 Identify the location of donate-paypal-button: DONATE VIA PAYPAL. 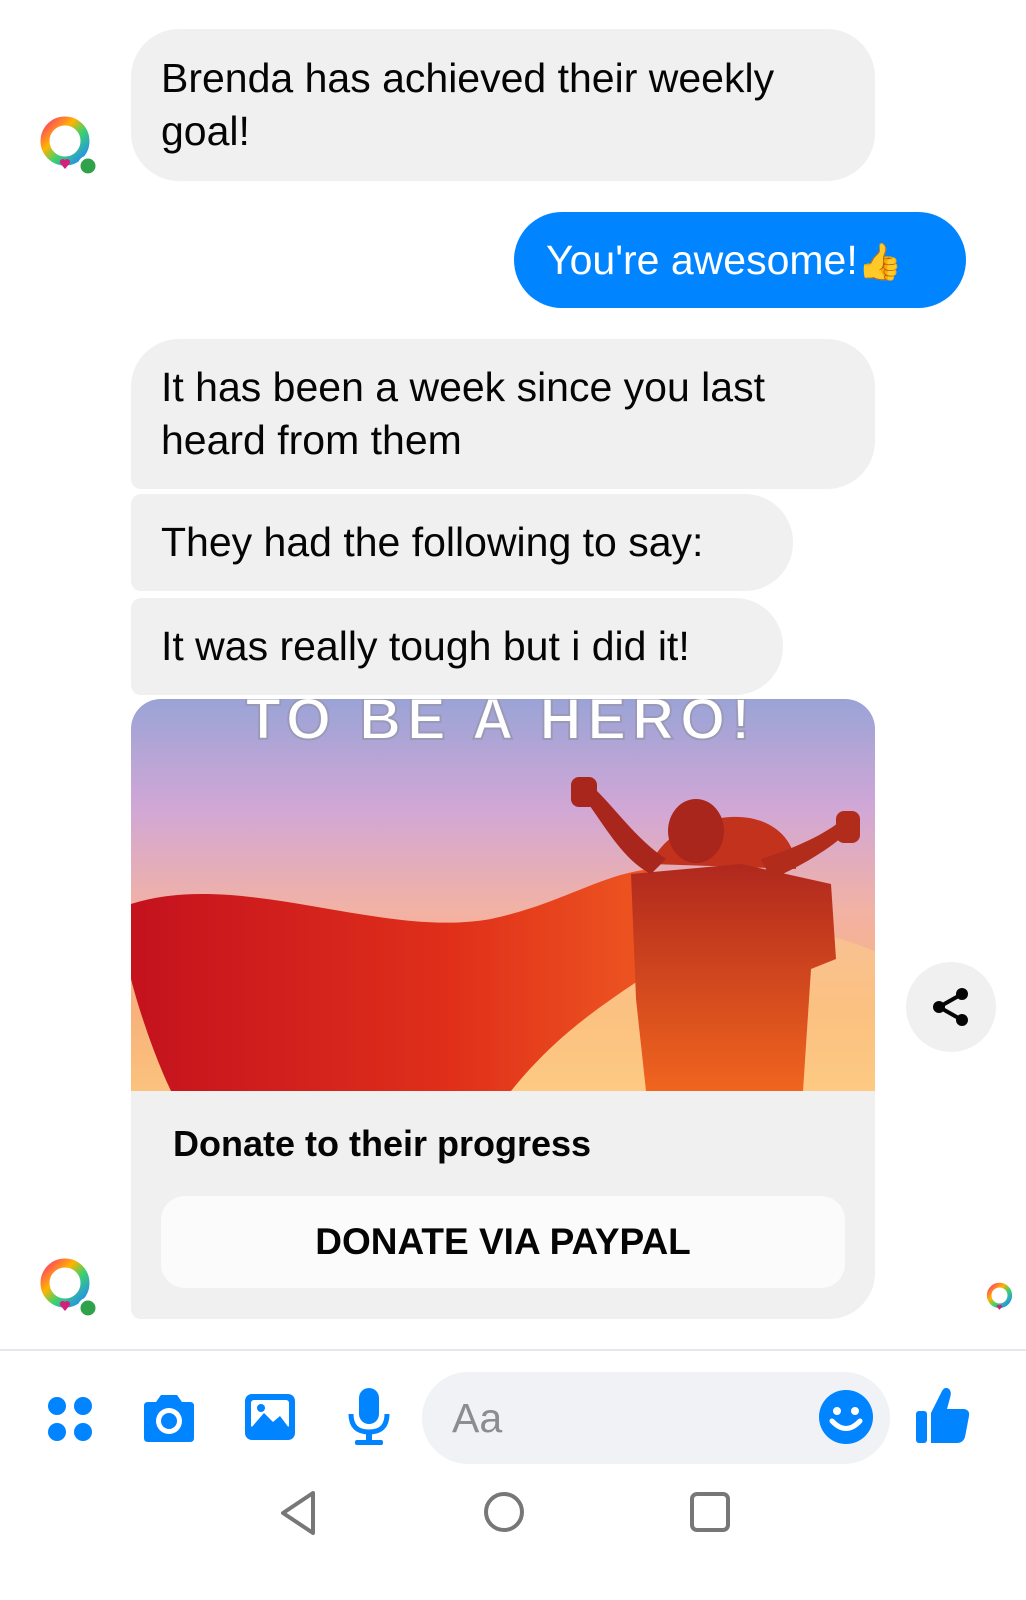
(503, 1242).